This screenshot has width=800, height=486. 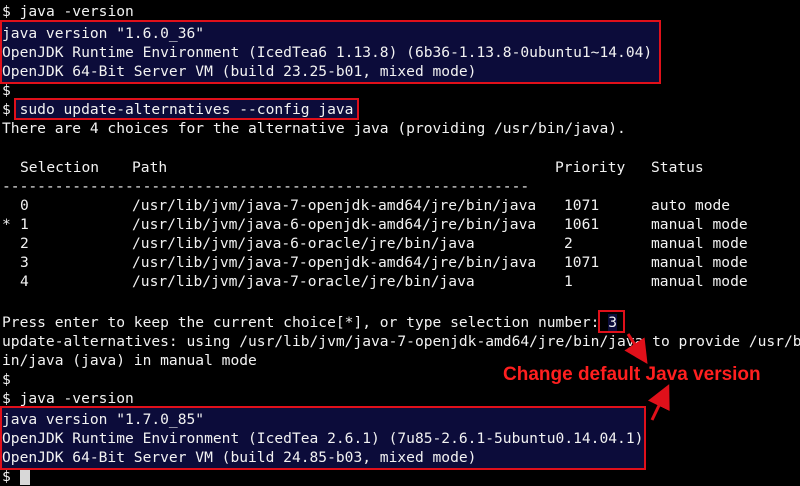 What do you see at coordinates (636, 349) in the screenshot?
I see `arrow-to-selection` at bounding box center [636, 349].